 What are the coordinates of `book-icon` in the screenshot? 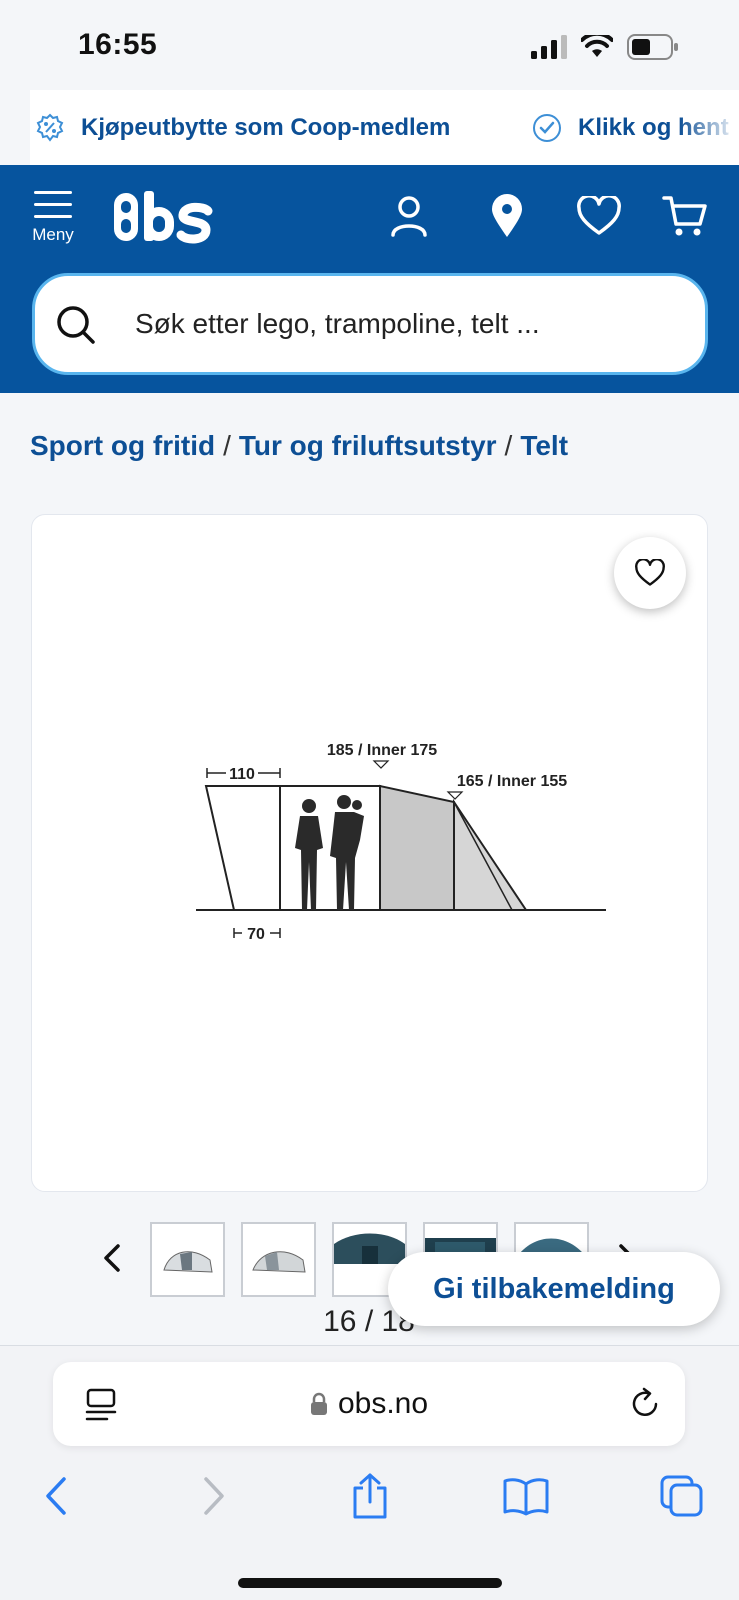 It's located at (526, 1497).